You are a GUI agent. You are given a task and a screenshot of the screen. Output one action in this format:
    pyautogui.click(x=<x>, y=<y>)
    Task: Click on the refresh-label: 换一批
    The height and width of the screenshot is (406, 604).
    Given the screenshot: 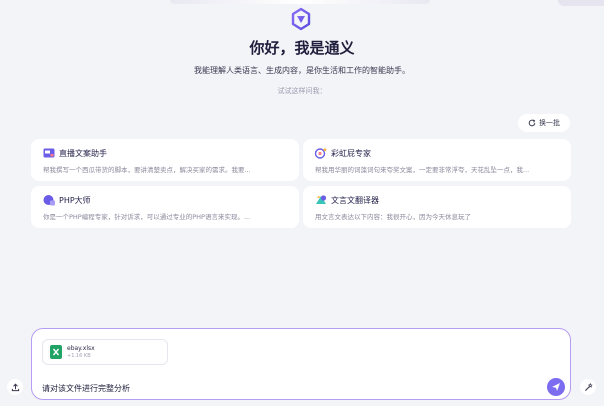 What is the action you would take?
    pyautogui.click(x=549, y=123)
    